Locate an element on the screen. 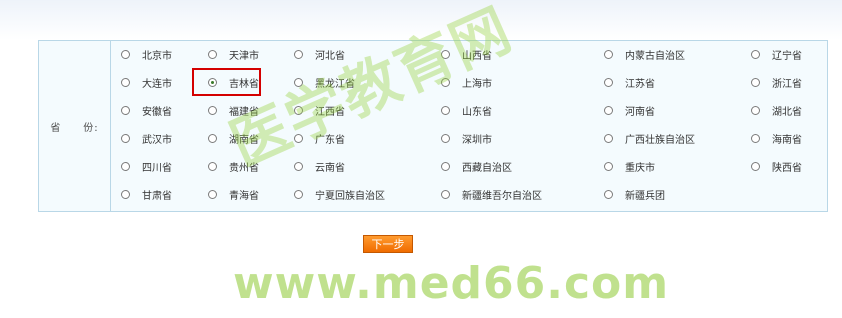 This screenshot has height=318, width=842. province-option: 北京市 is located at coordinates (146, 54).